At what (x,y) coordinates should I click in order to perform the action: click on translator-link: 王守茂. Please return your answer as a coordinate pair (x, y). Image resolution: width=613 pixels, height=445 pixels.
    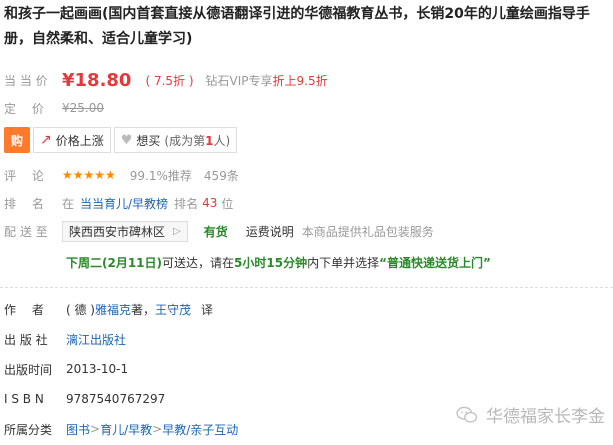
    Looking at the image, I should click on (173, 309).